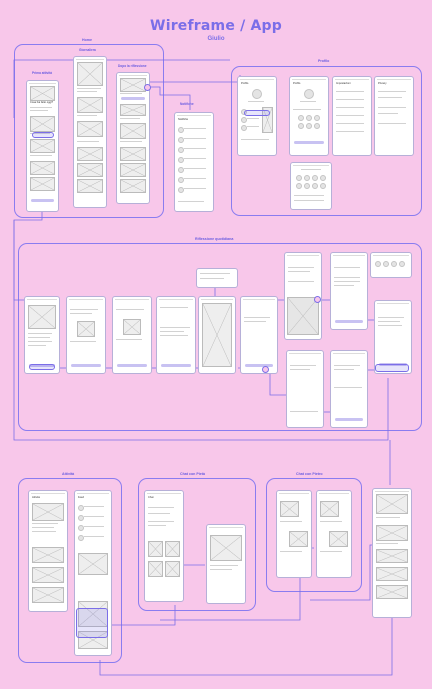 The image size is (432, 689). I want to click on phone-profilo-2: Profilo, so click(309, 116).